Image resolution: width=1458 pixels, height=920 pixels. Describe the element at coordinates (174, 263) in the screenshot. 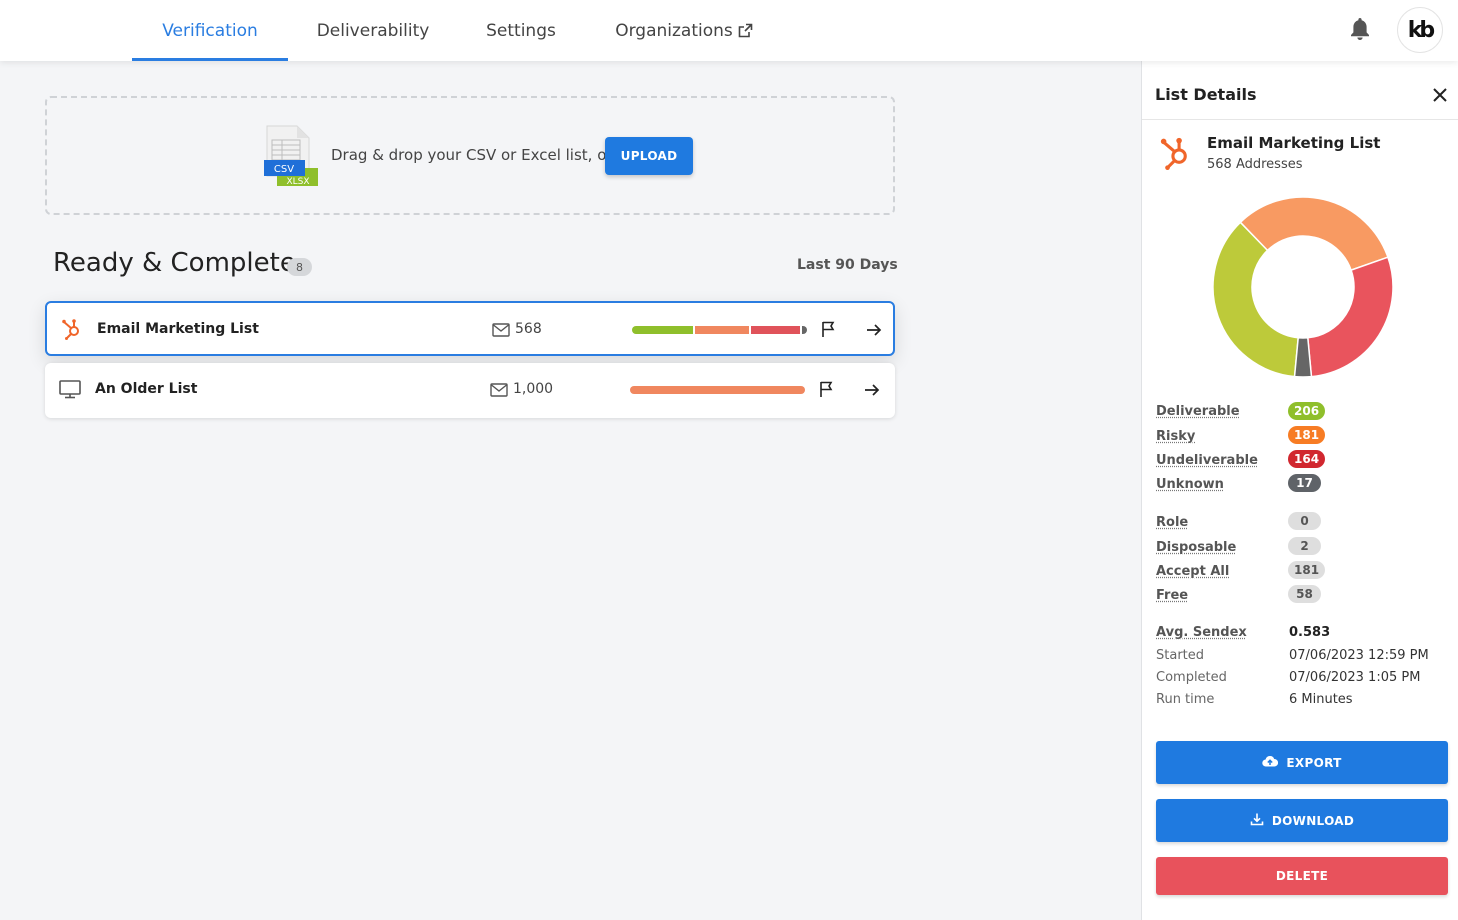

I see `section-title: Ready & Complete` at that location.